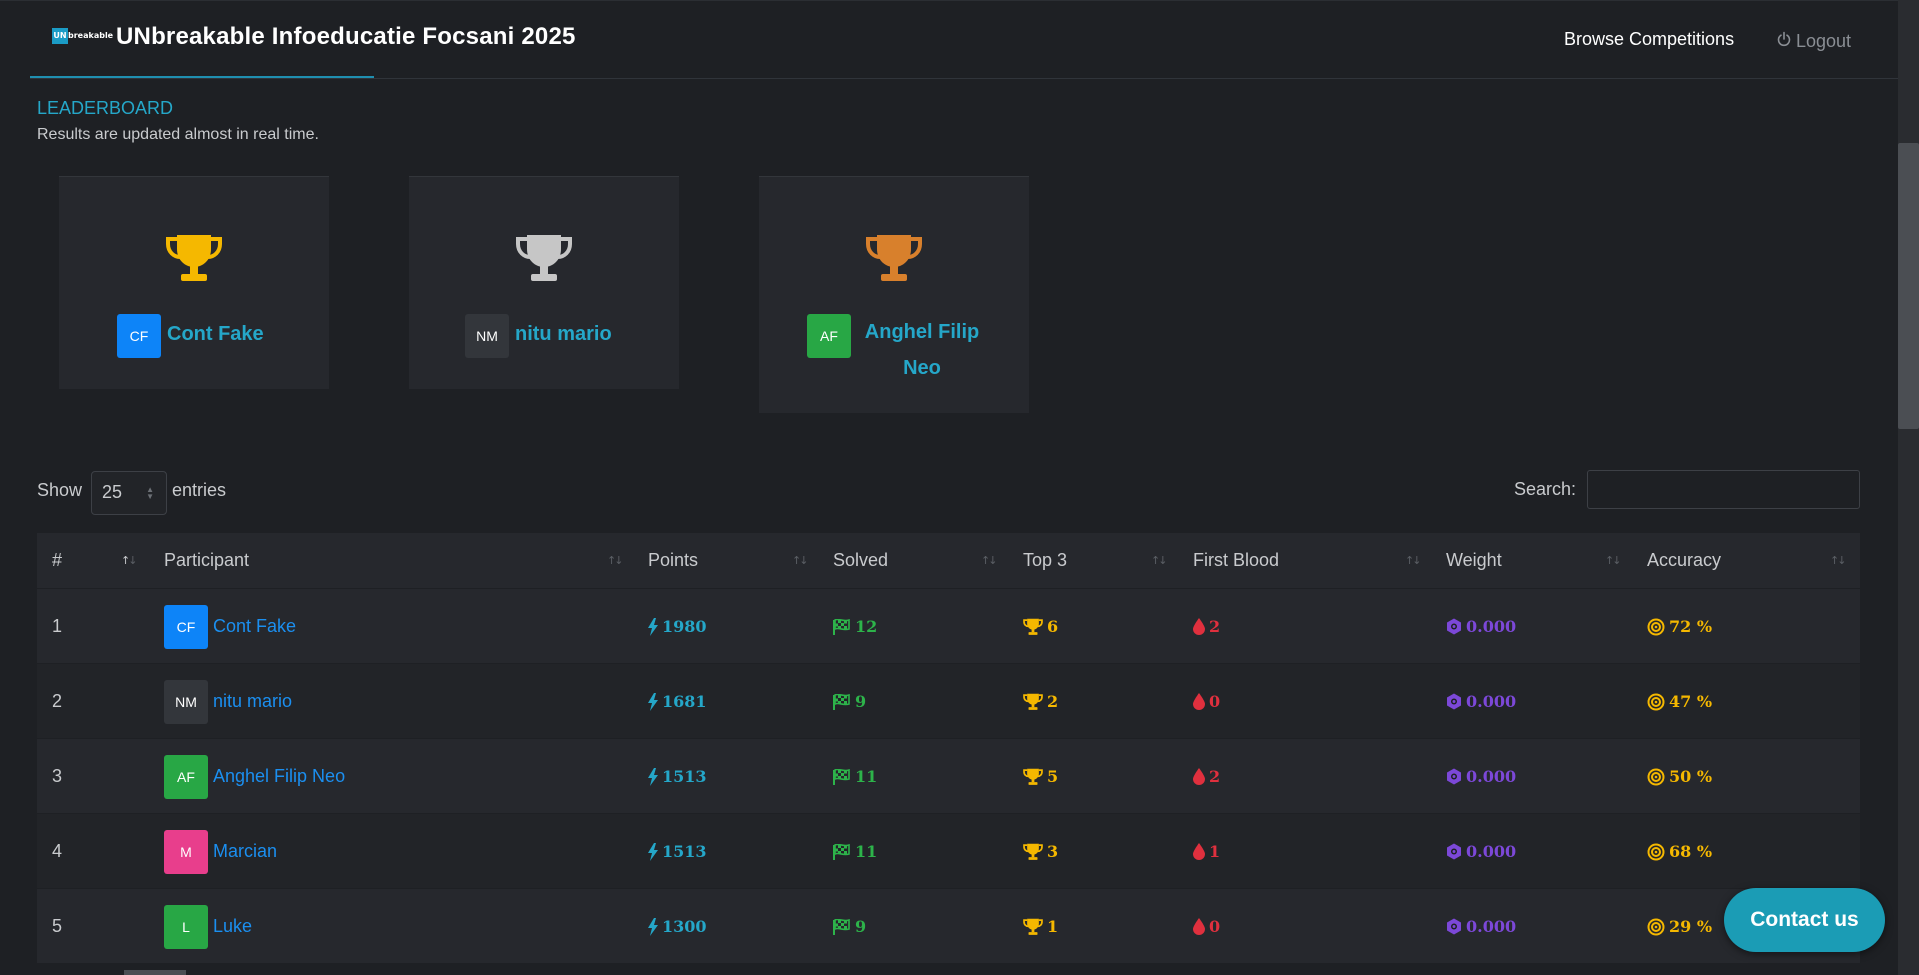 The width and height of the screenshot is (1919, 975). I want to click on first-blood-value: 1, so click(1215, 851).